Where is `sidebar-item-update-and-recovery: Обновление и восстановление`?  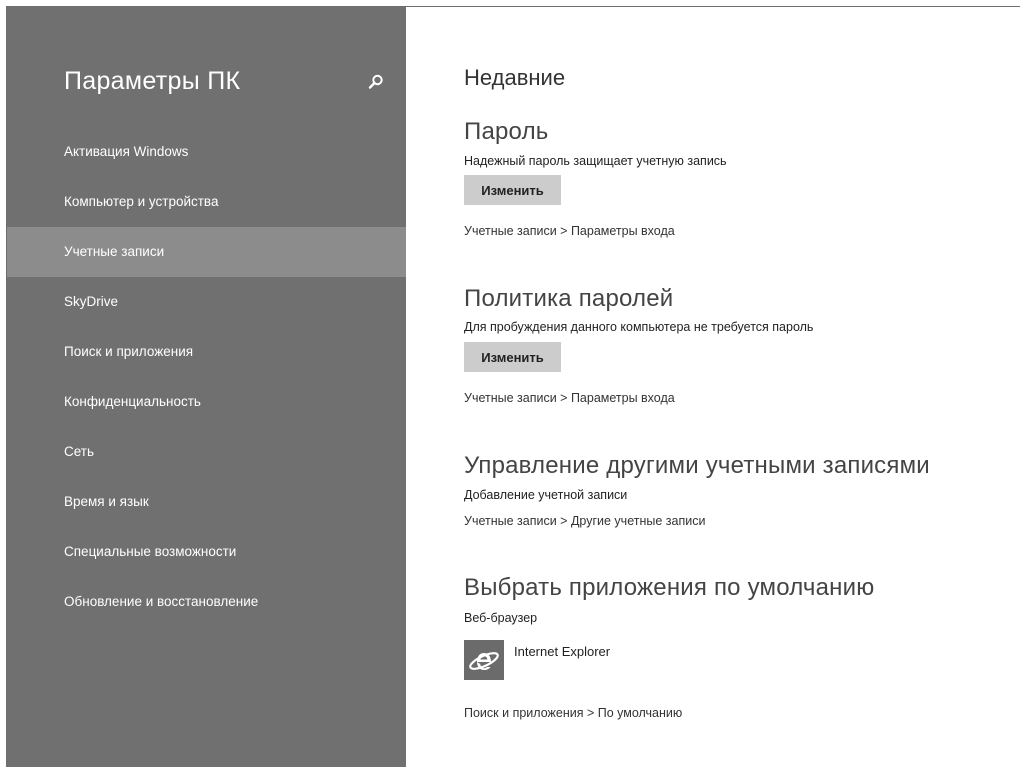 sidebar-item-update-and-recovery: Обновление и восстановление is located at coordinates (206, 602).